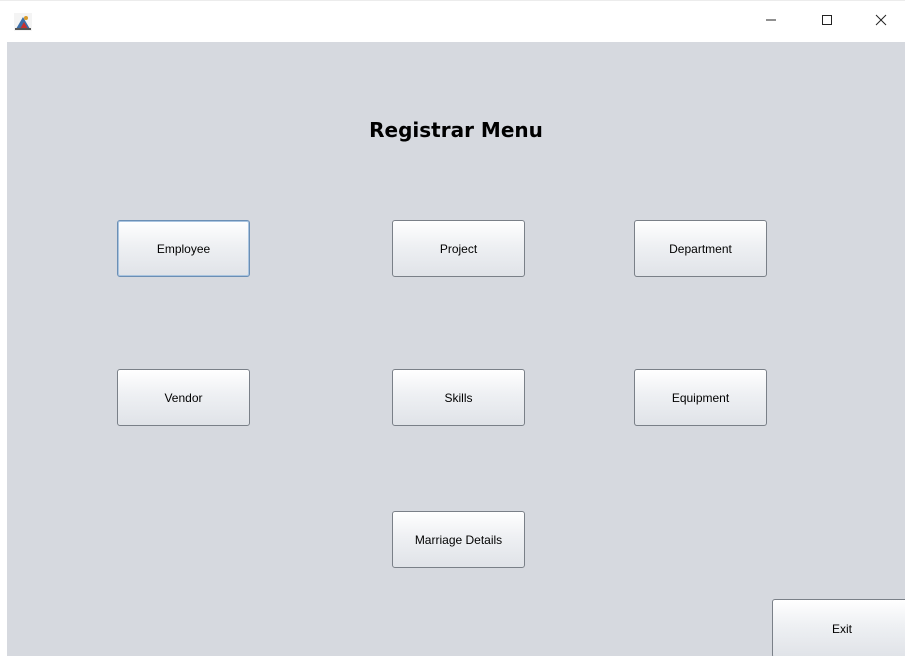 This screenshot has width=905, height=662. What do you see at coordinates (458, 539) in the screenshot?
I see `marriage-details-button: Marriage Details` at bounding box center [458, 539].